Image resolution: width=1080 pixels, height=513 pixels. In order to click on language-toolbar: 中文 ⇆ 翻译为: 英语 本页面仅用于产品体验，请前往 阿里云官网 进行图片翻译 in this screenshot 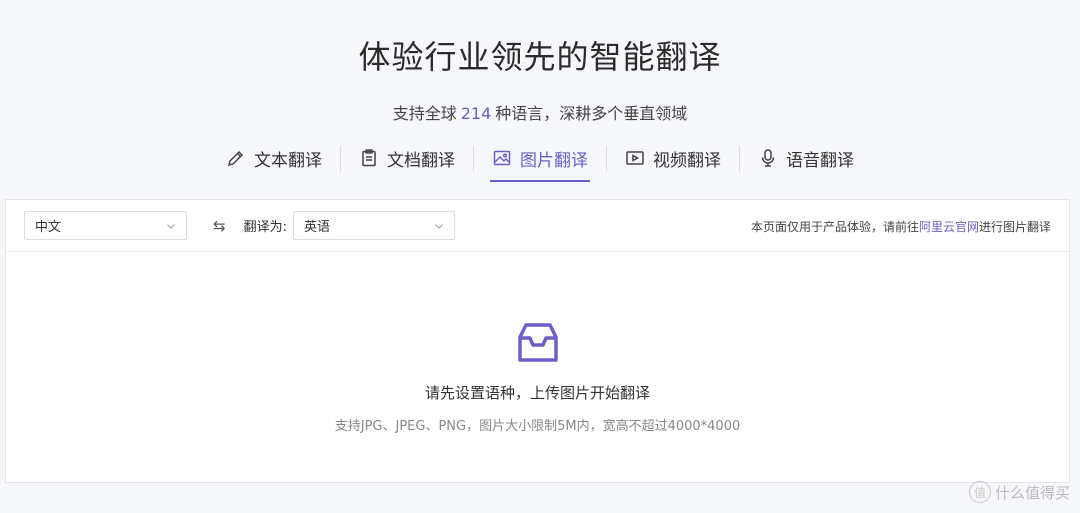, I will do `click(537, 226)`.